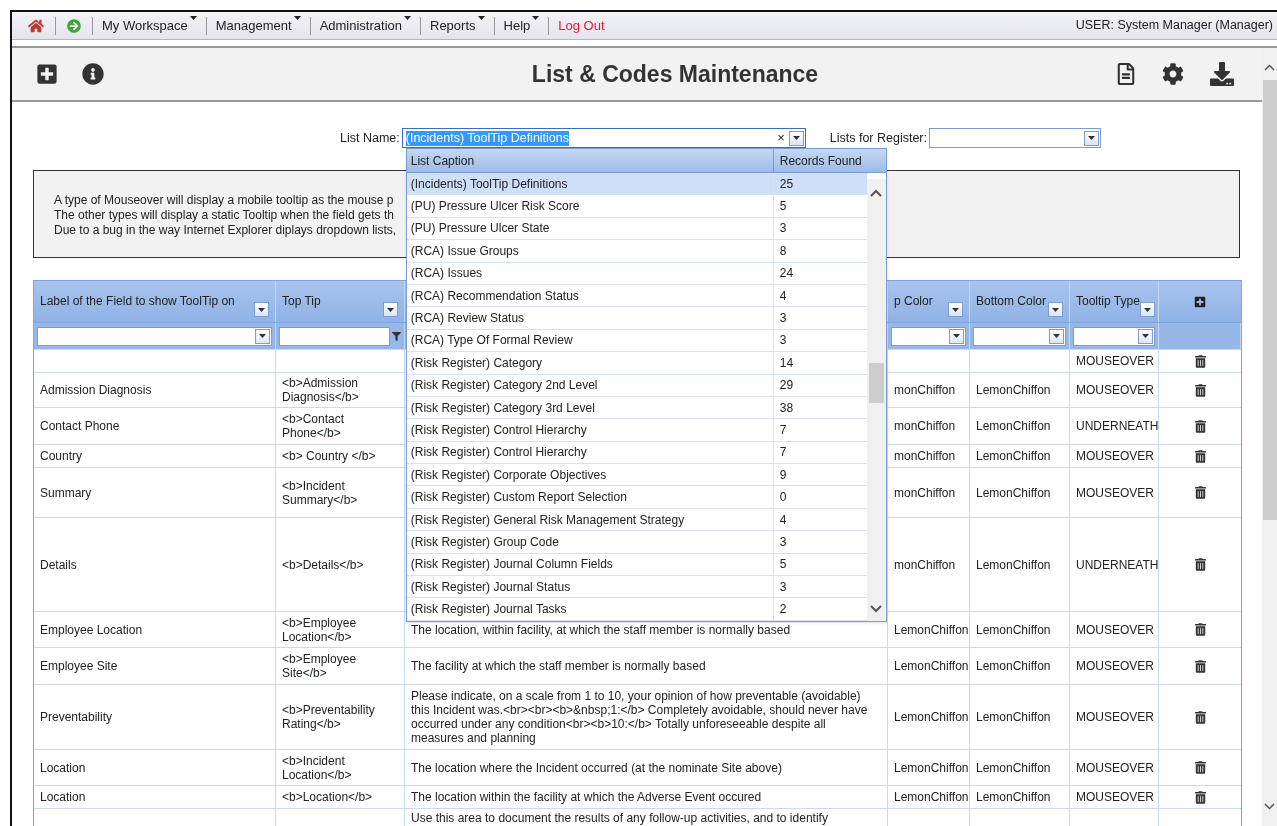 The image size is (1277, 826). What do you see at coordinates (781, 138) in the screenshot?
I see `clear-button: ×` at bounding box center [781, 138].